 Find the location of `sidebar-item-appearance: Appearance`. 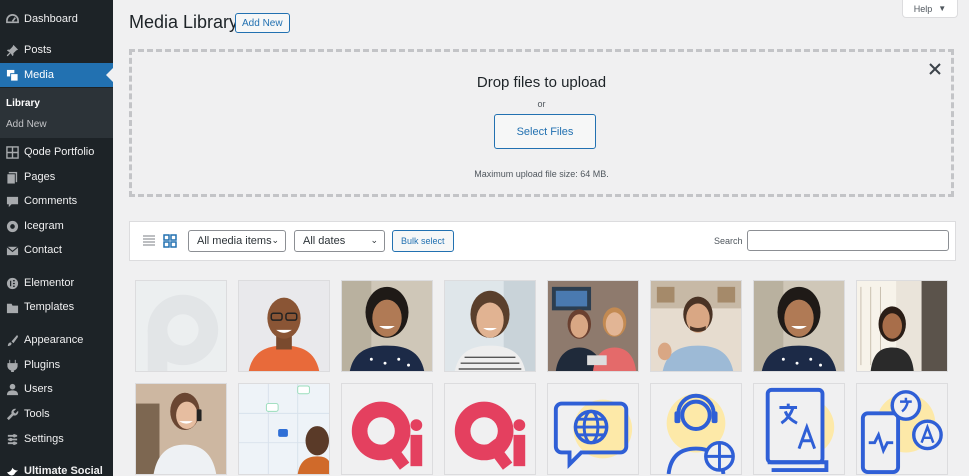

sidebar-item-appearance: Appearance is located at coordinates (56, 340).